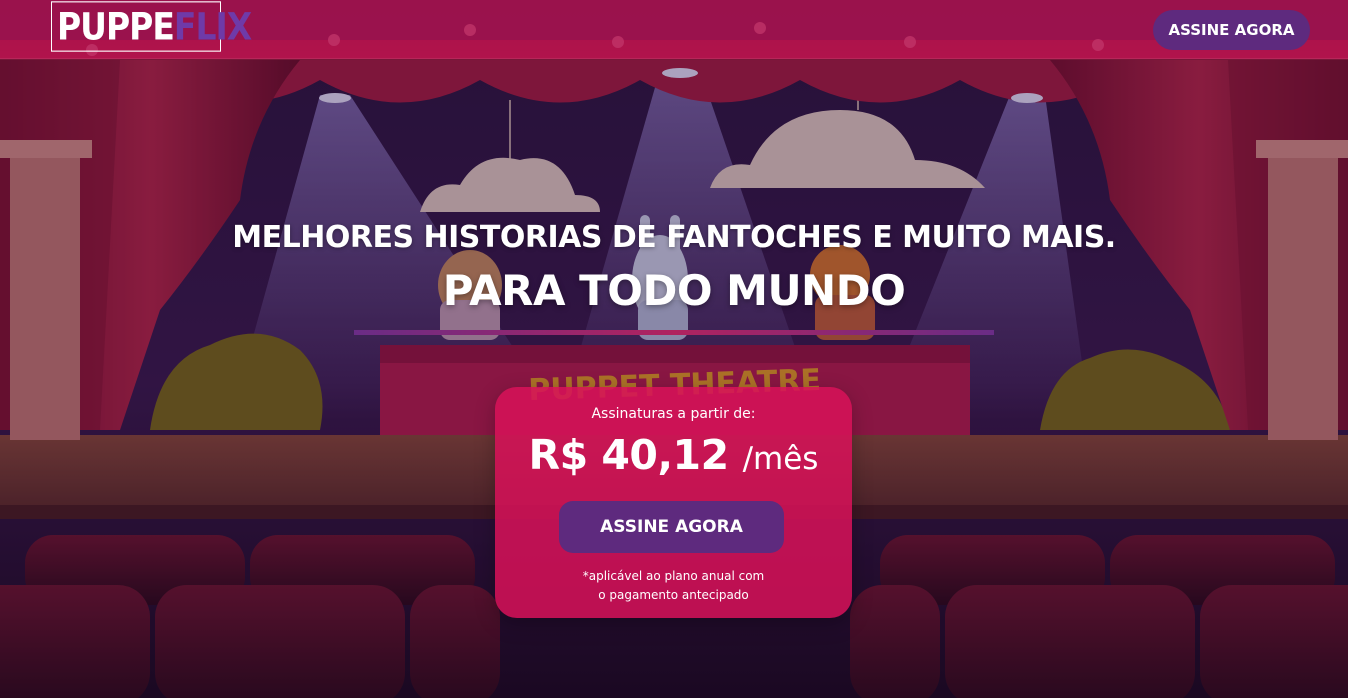 The height and width of the screenshot is (698, 1348). I want to click on subscribe-now-header-button: ASSINE AGORA, so click(1231, 30).